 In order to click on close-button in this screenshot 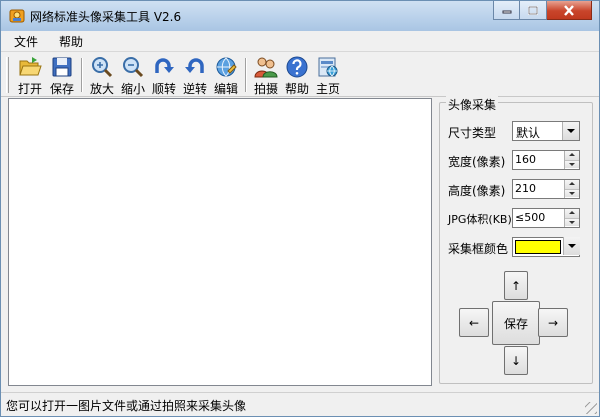, I will do `click(569, 10)`.